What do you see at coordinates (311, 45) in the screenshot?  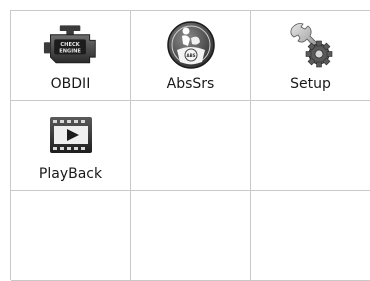 I see `wrench-gear-icon` at bounding box center [311, 45].